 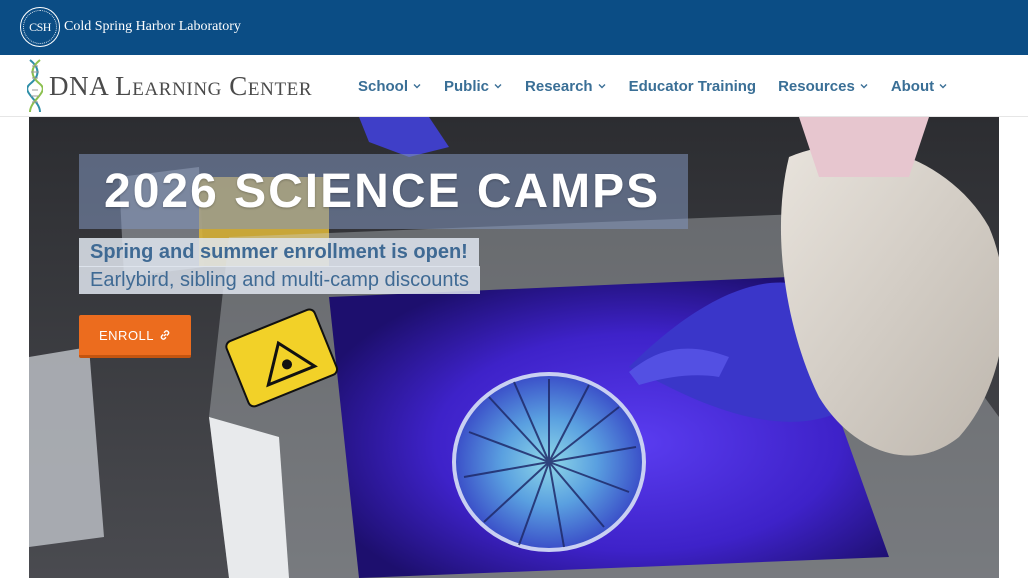 I want to click on nav-item-label: School, so click(x=383, y=86).